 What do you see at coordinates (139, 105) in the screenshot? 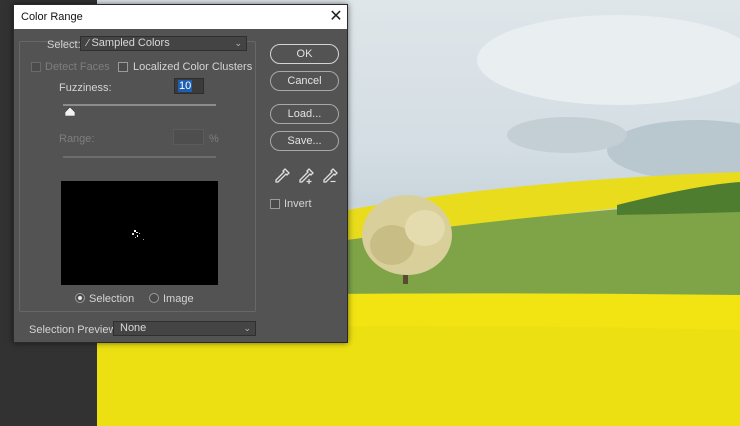
I see `fuzziness-slider-track` at bounding box center [139, 105].